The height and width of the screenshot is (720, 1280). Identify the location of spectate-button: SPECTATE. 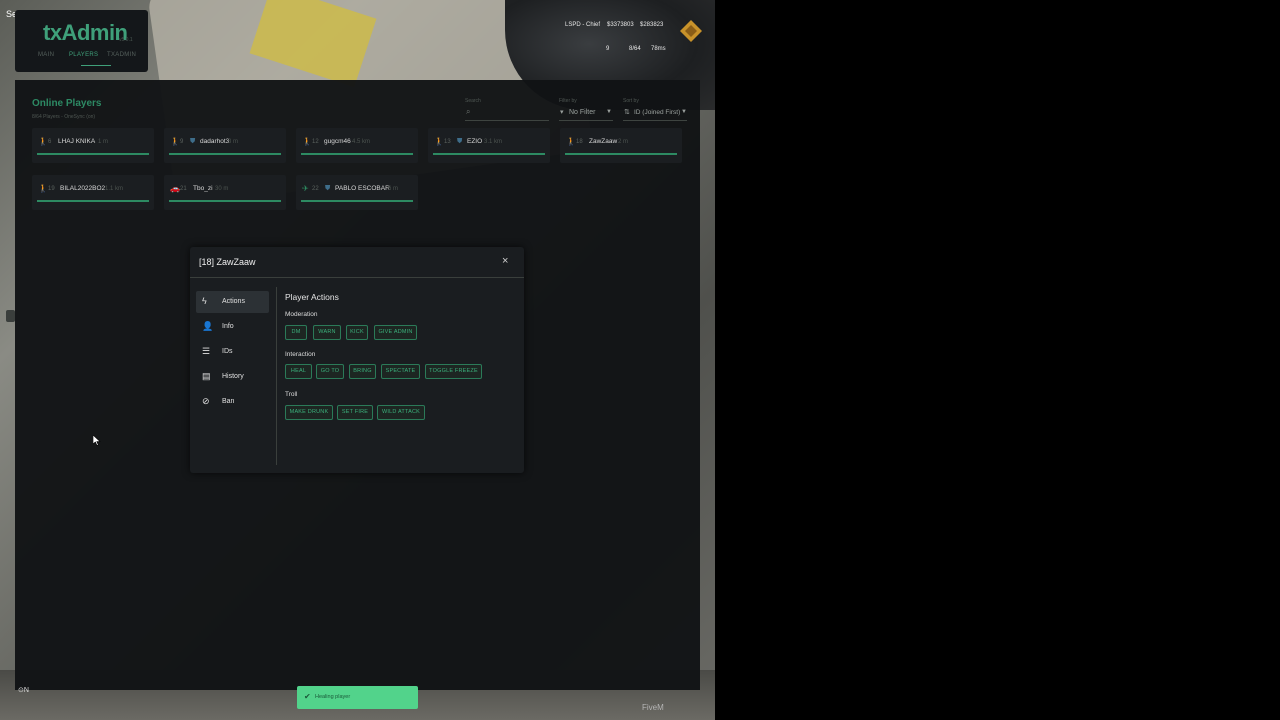
(400, 371).